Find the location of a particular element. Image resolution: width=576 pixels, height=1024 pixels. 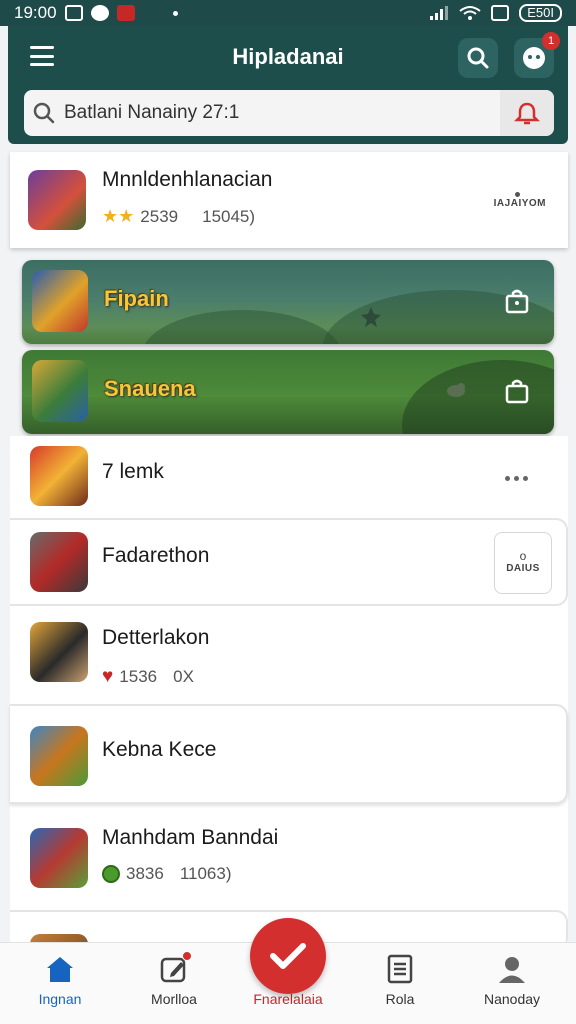

download-button: o DAIUS is located at coordinates (523, 563).